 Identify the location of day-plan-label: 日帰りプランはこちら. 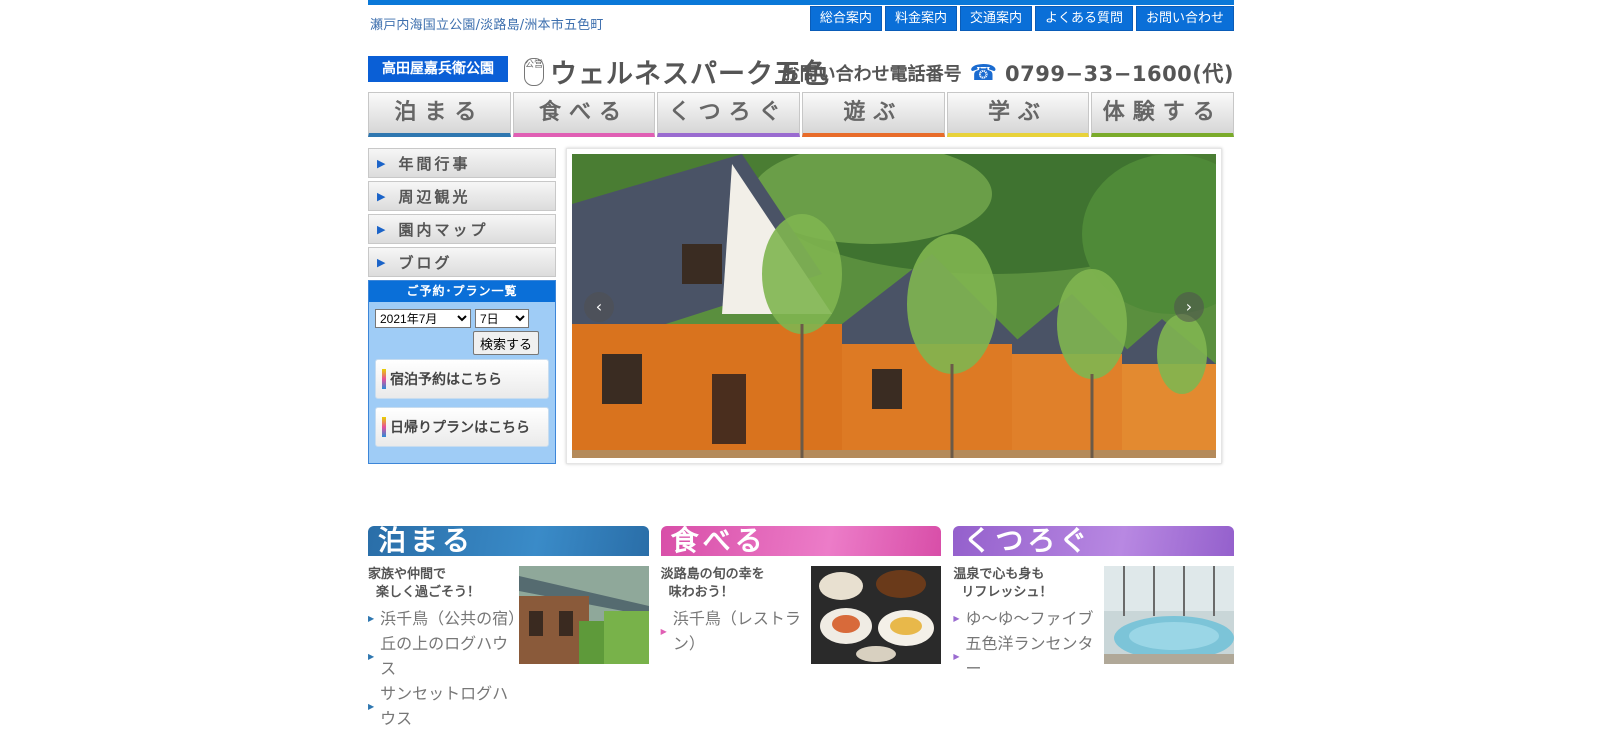
(460, 428).